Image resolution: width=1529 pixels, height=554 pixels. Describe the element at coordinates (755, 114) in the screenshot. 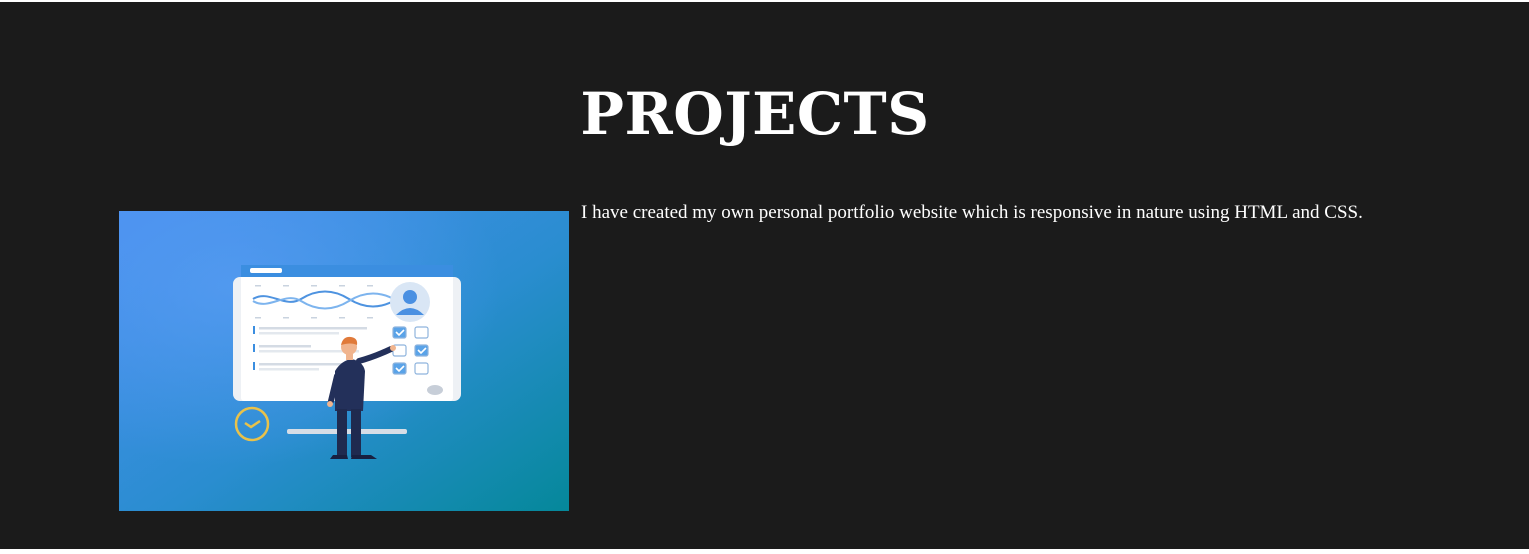

I see `section-title: PROJECTS` at that location.